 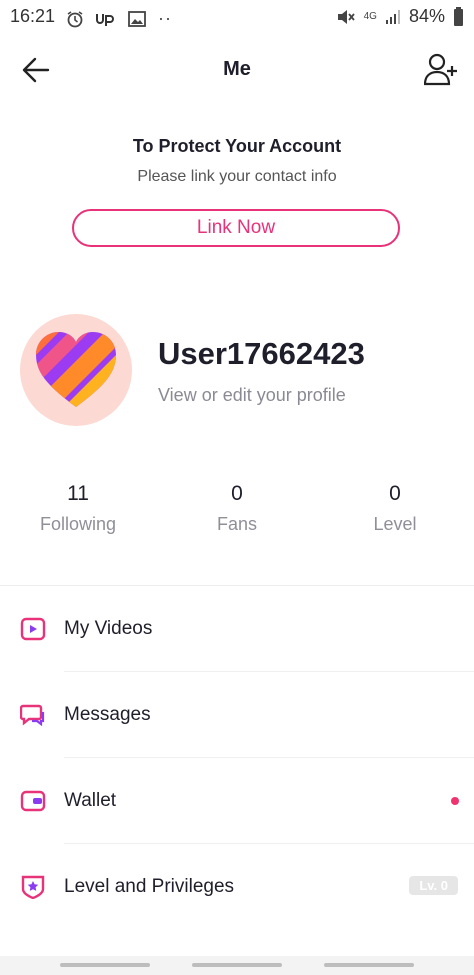 What do you see at coordinates (237, 629) in the screenshot?
I see `menu-item-my-videos: My Videos` at bounding box center [237, 629].